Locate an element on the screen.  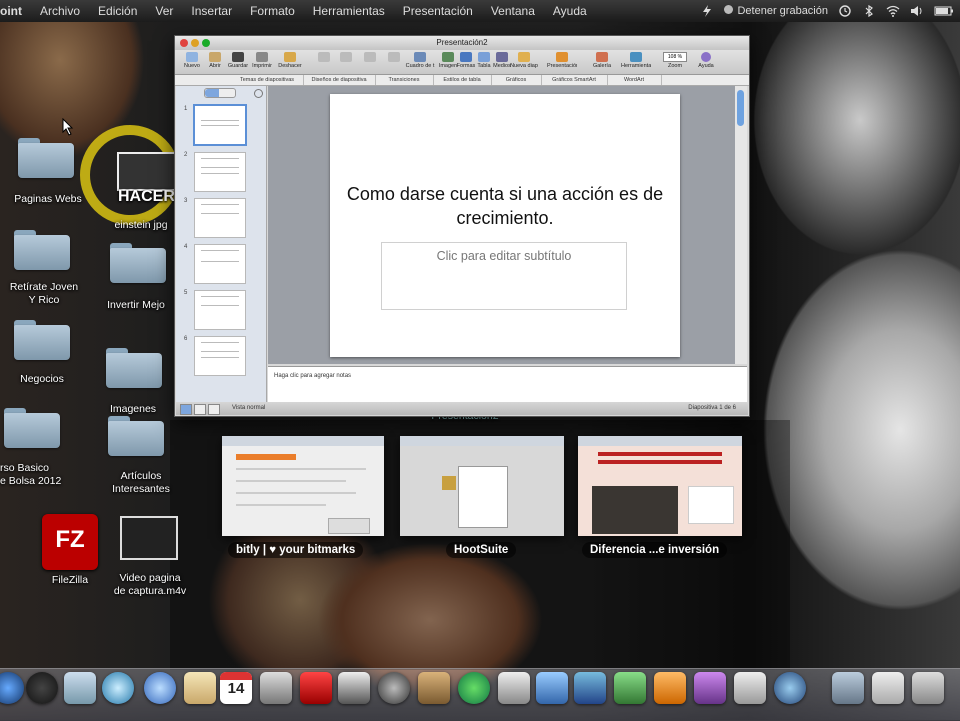
desktop-label-articulos: Artículos Interesantes is located at coordinates (141, 483).